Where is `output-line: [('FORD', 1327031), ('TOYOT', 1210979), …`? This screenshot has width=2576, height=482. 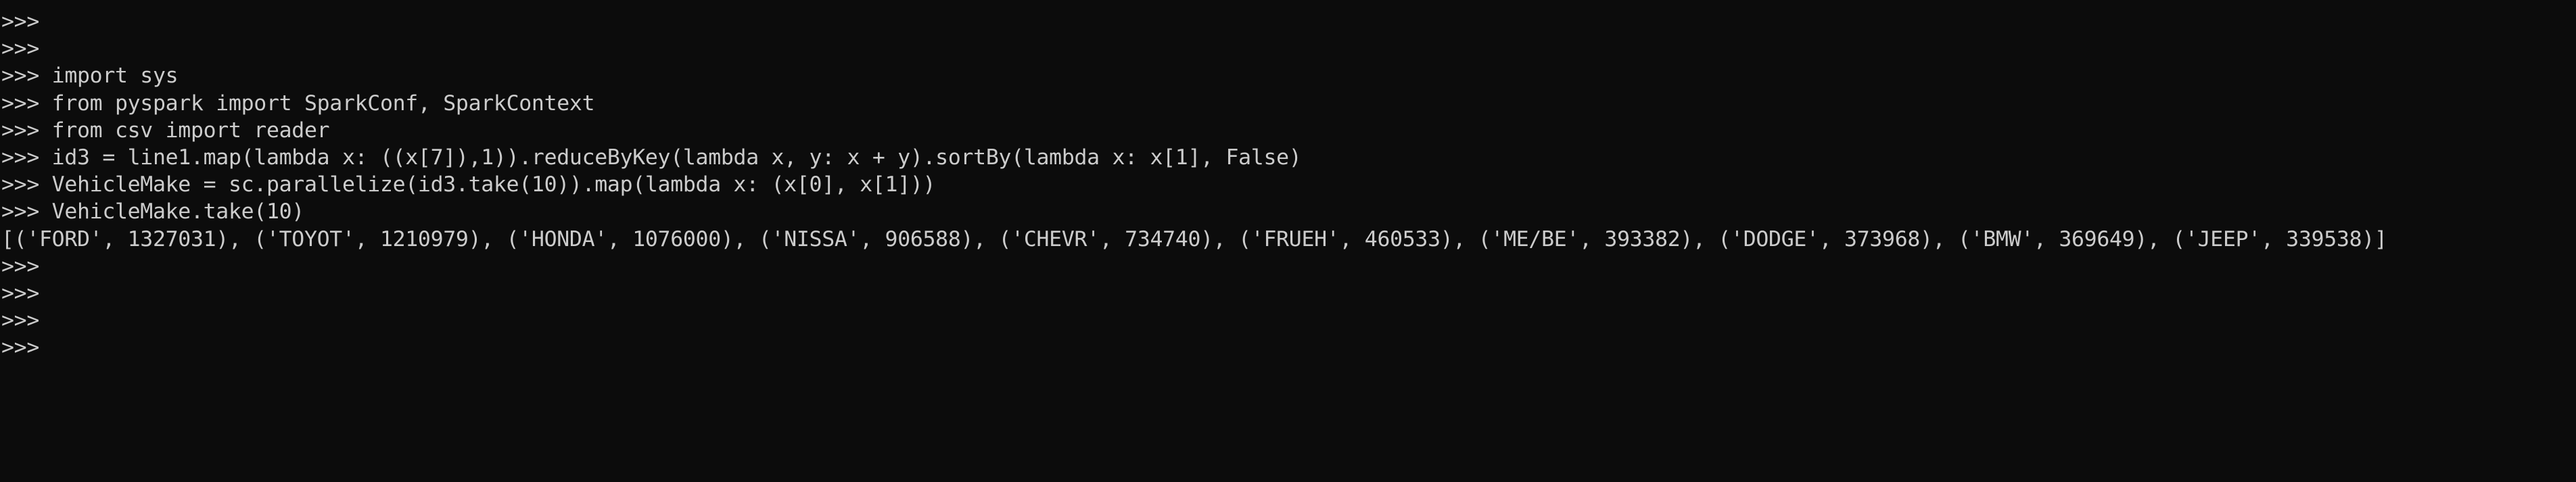
output-line: [('FORD', 1327031), ('TOYOT', 1210979), … is located at coordinates (1194, 239).